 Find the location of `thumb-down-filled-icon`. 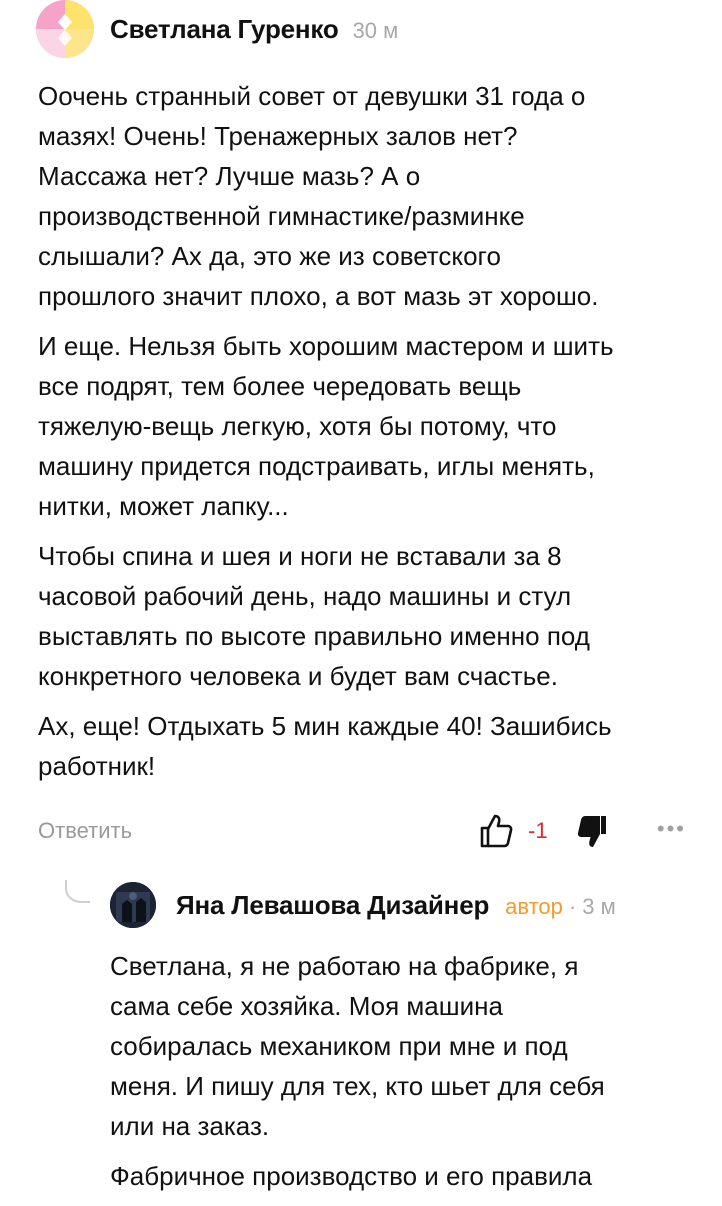

thumb-down-filled-icon is located at coordinates (591, 831).